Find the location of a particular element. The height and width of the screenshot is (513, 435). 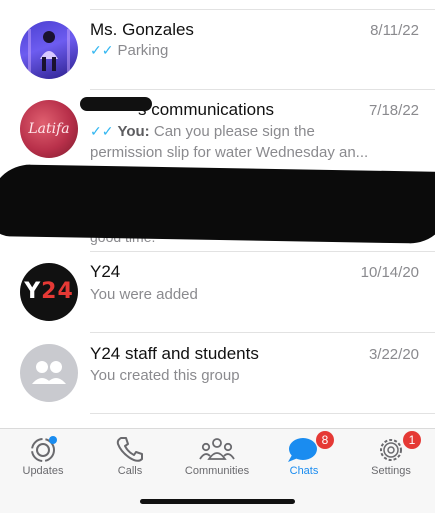

row-divider is located at coordinates (262, 413).